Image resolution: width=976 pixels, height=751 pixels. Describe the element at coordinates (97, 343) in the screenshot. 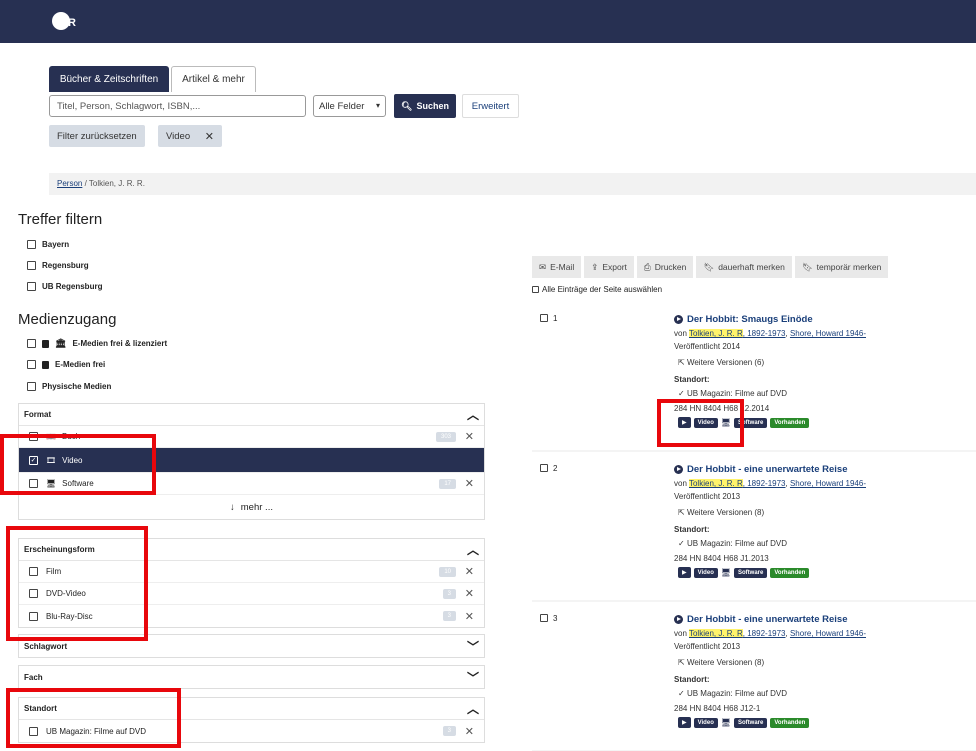

I see `filter-access-licensed: 🏛 E-Medien frei & lizenziert` at that location.